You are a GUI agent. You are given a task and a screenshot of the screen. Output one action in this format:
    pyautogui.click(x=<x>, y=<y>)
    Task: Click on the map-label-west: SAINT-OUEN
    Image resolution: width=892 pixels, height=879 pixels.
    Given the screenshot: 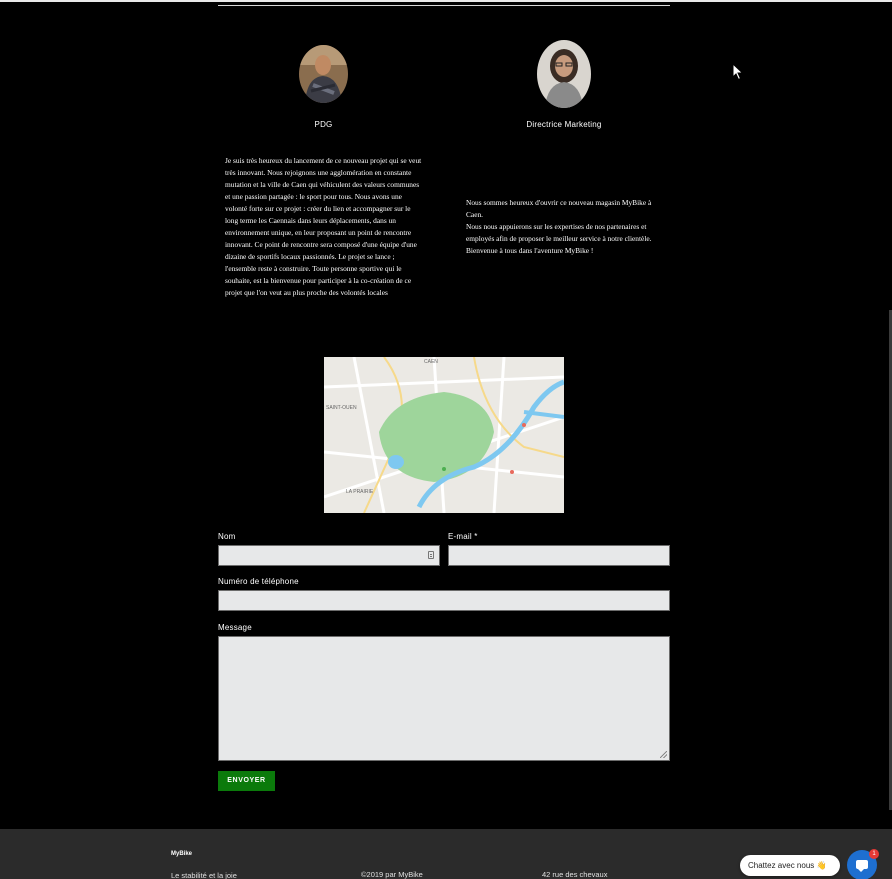 What is the action you would take?
    pyautogui.click(x=341, y=408)
    